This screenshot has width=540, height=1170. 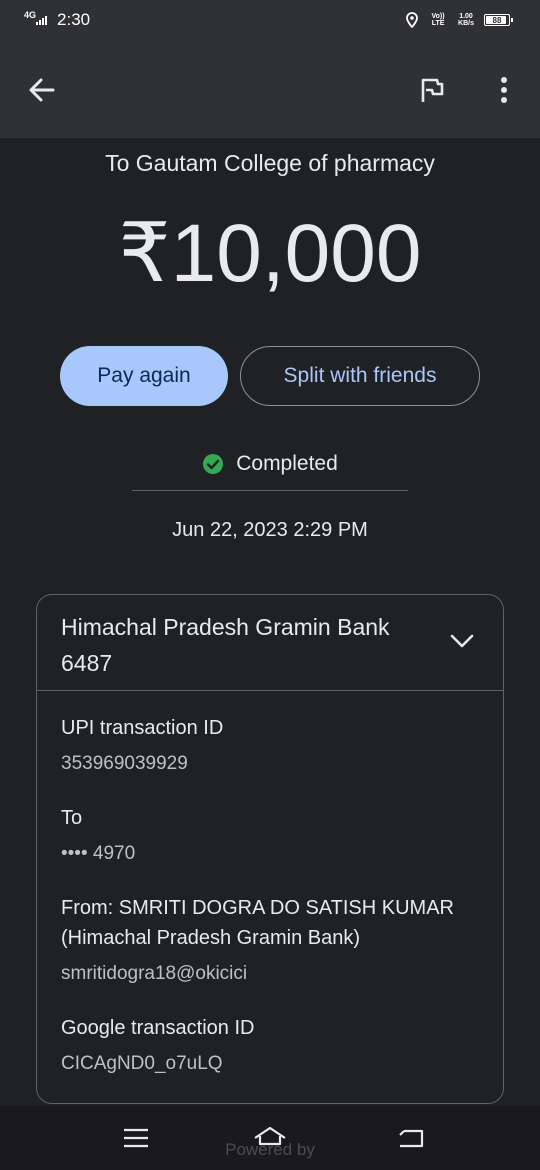 I want to click on menu-icon, so click(x=136, y=1138).